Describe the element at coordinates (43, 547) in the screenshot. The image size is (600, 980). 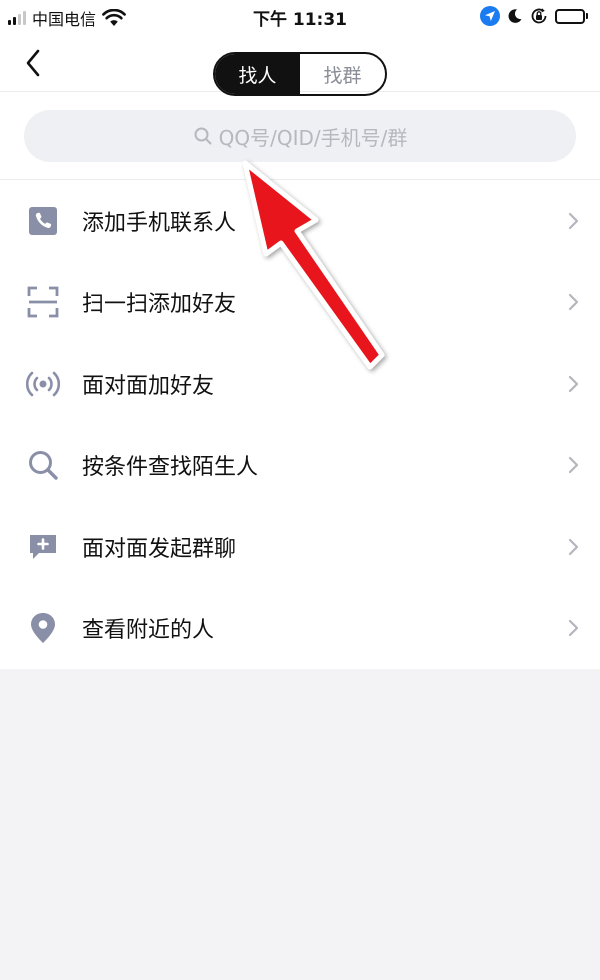
I see `chat-plus-icon` at that location.